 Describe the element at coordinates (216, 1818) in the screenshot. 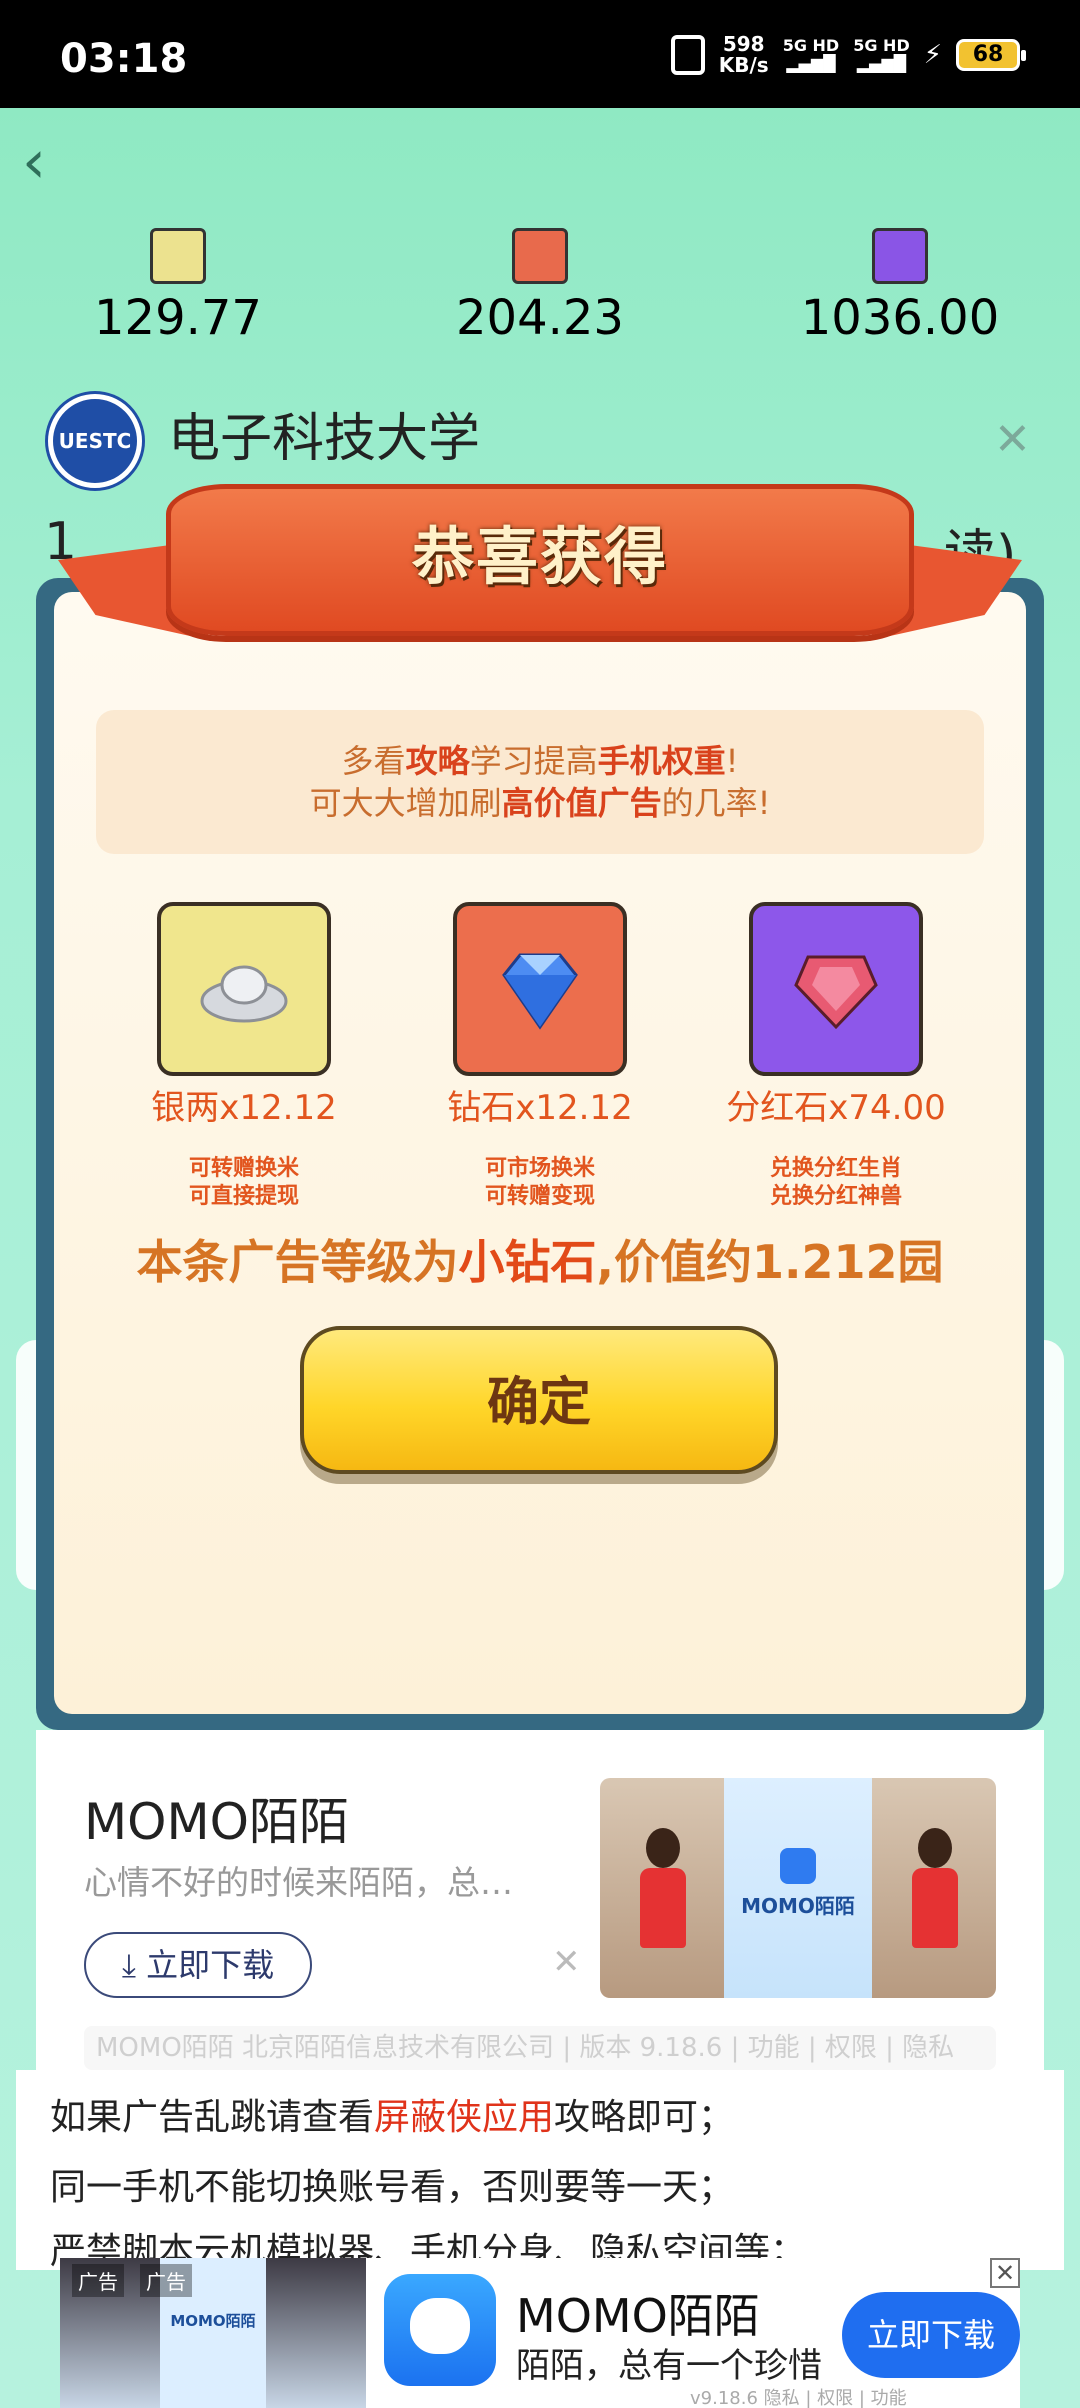

I see `ad-title: MOMO陌陌` at that location.